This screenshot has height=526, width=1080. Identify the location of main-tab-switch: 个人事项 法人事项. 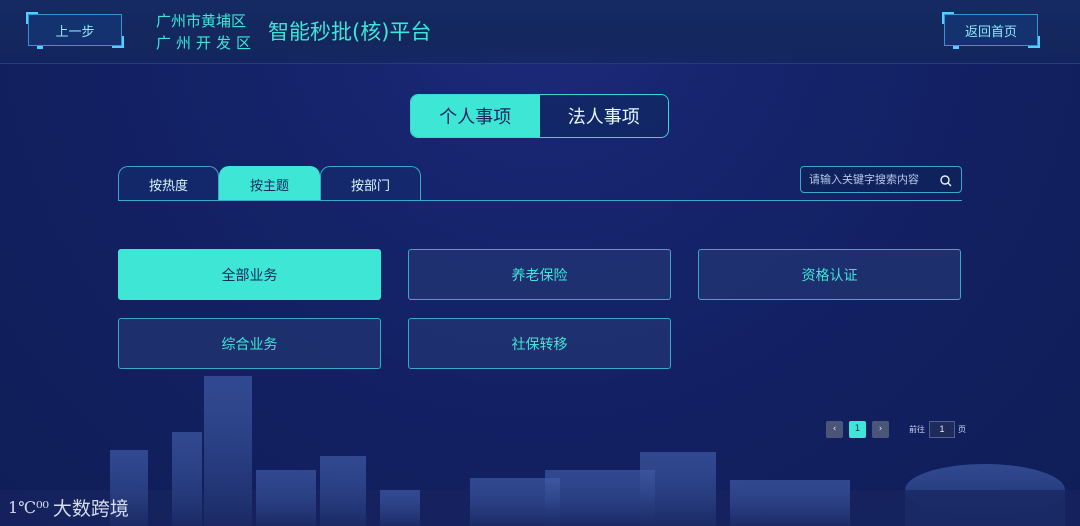
(539, 116).